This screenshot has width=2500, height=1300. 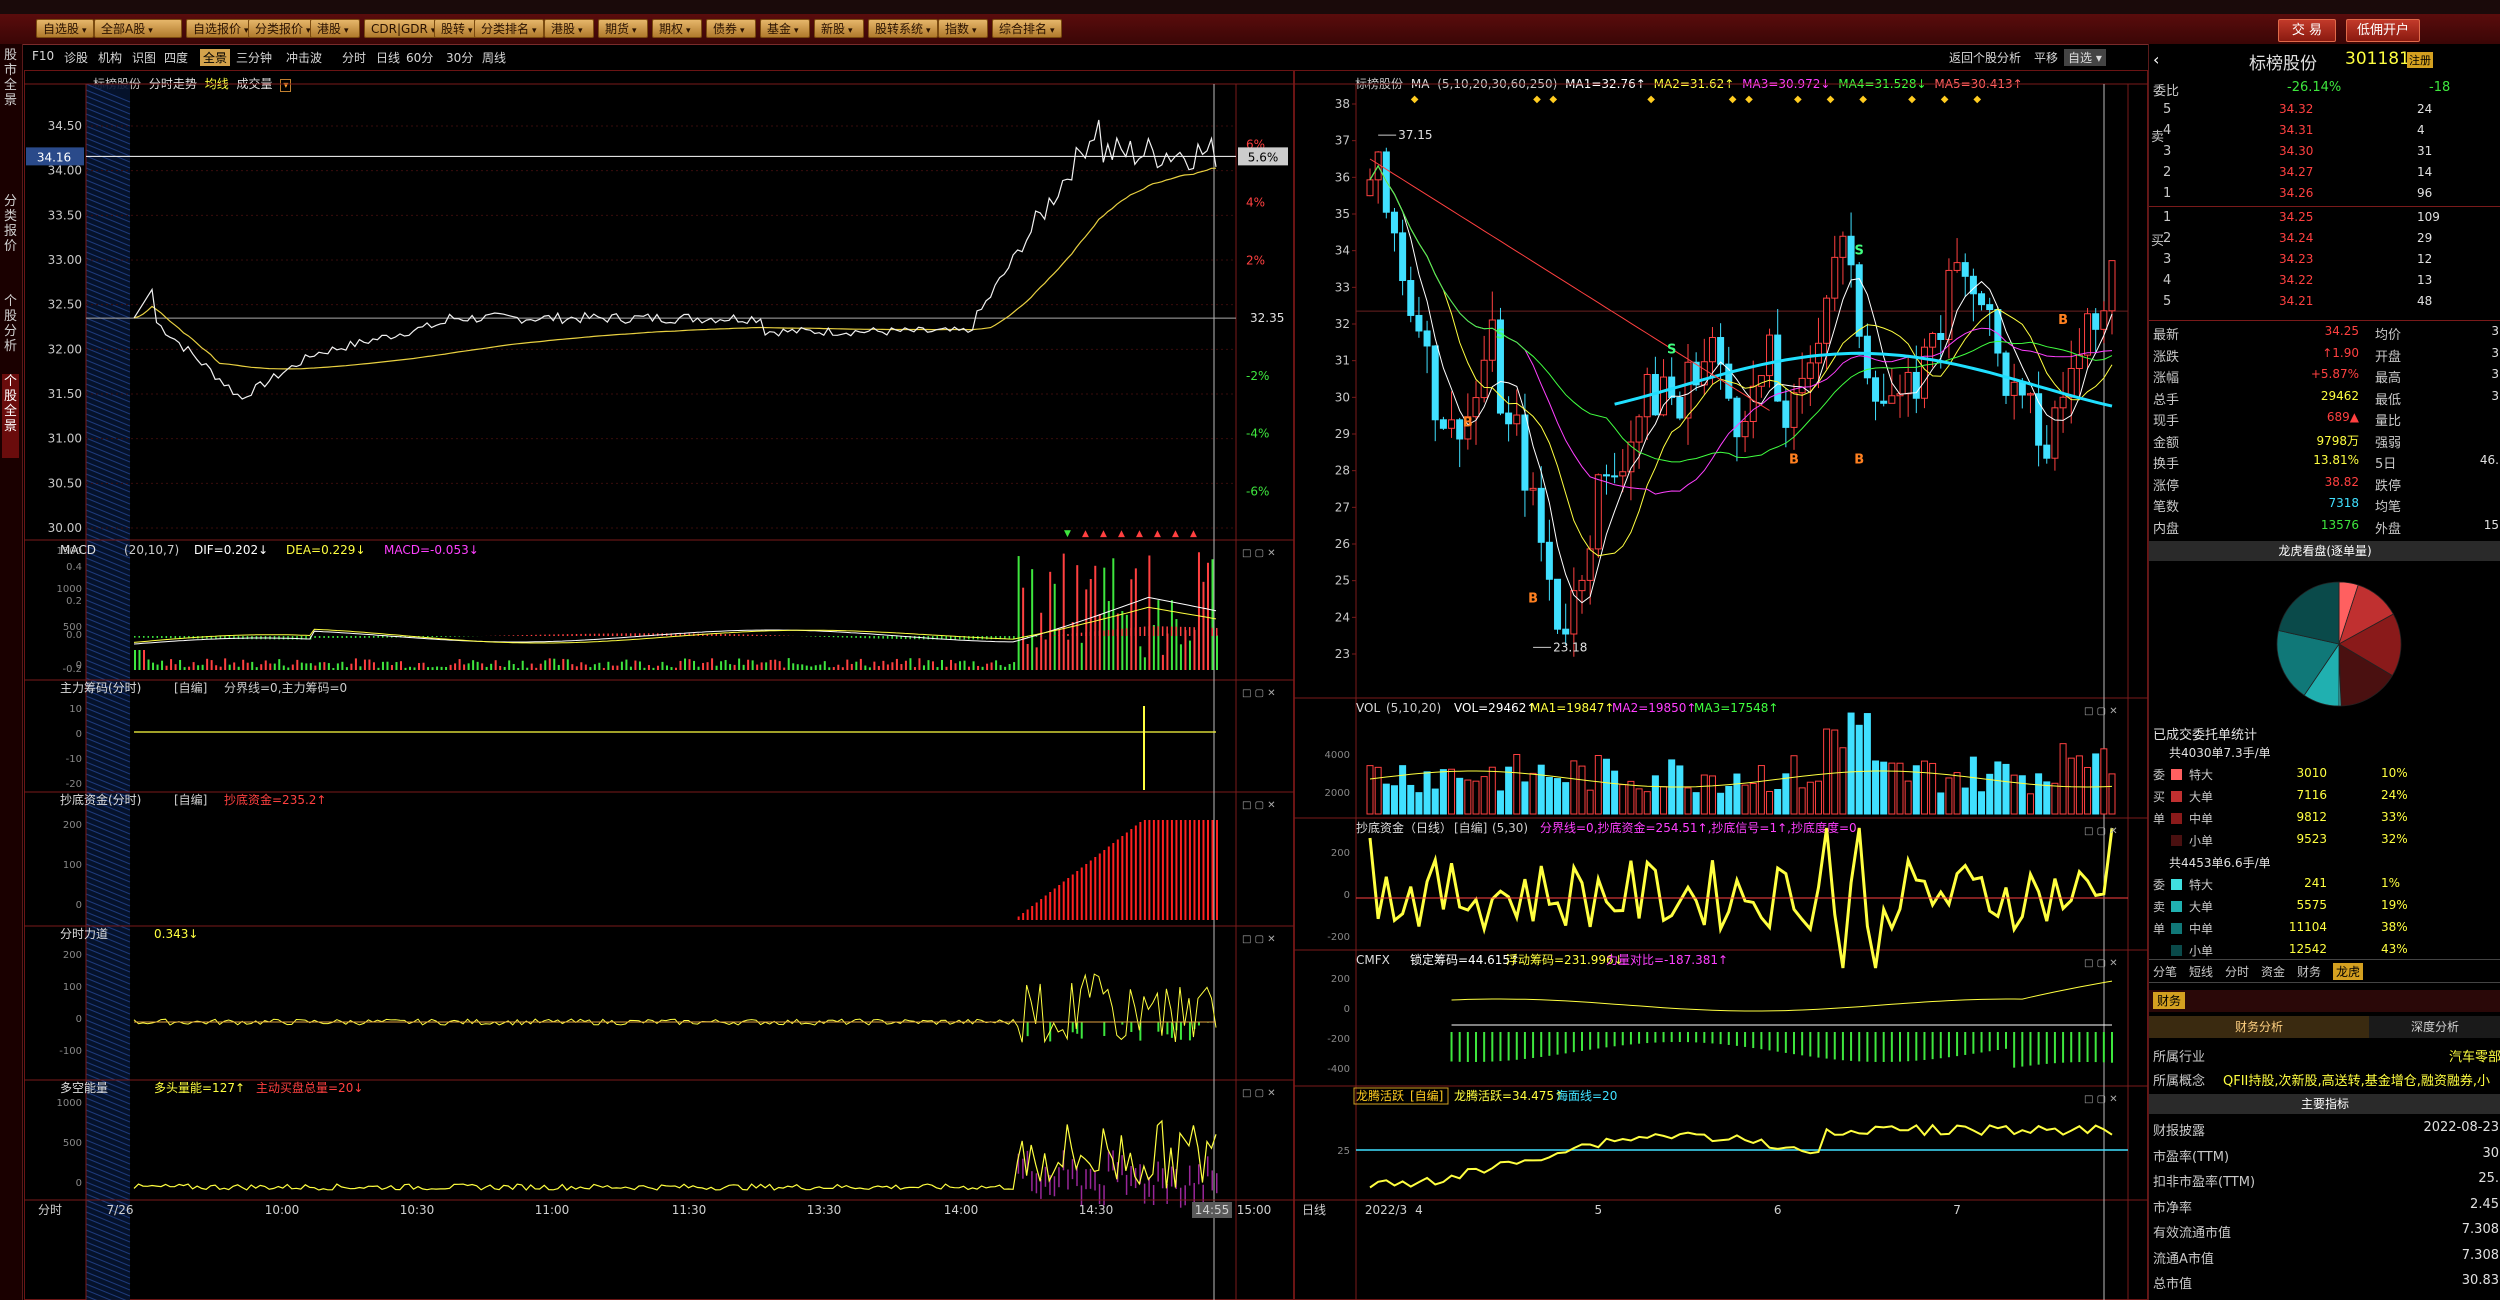 What do you see at coordinates (2434, 1027) in the screenshot?
I see `deep-analysis-tab: 深度分析` at bounding box center [2434, 1027].